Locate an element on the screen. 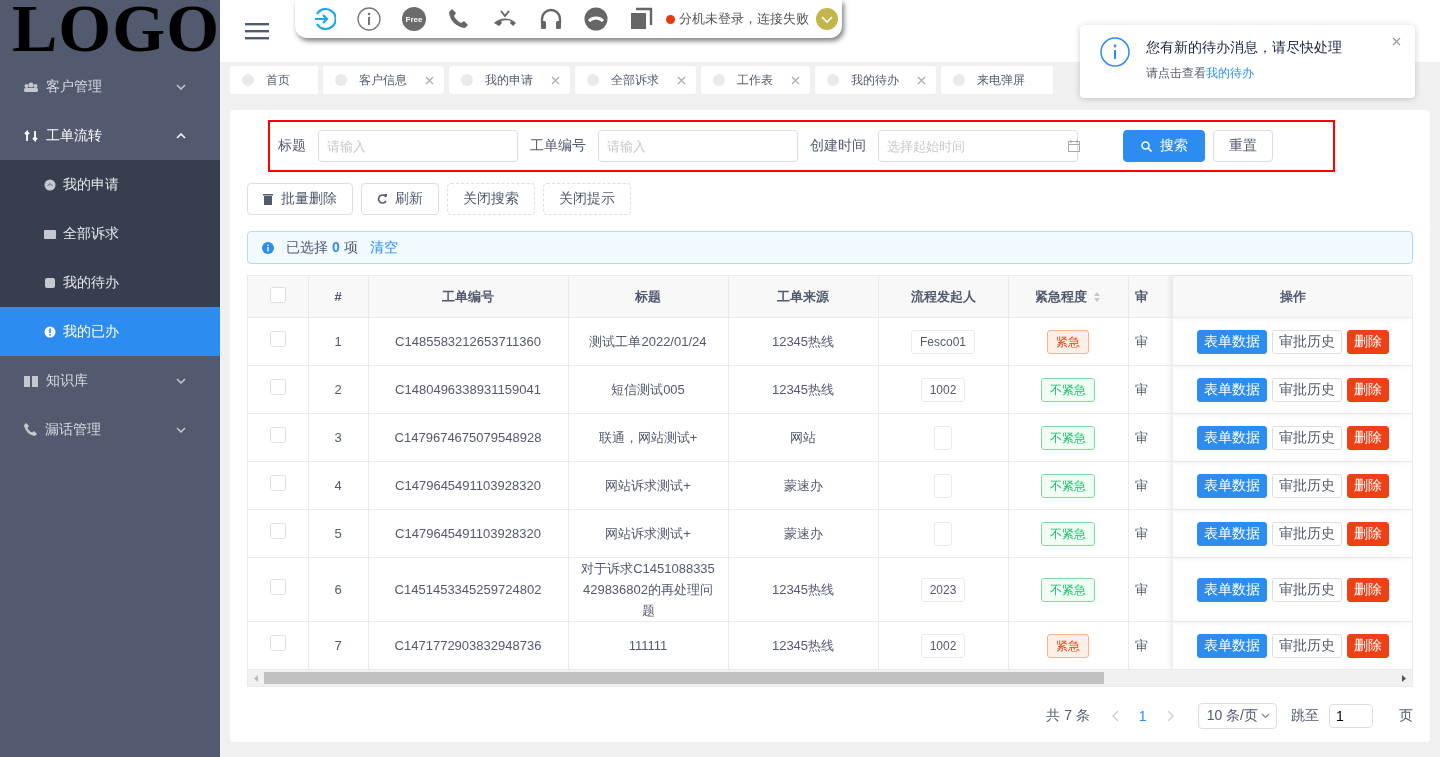 This screenshot has width=1440, height=757. toolbar-button: 刷新 is located at coordinates (400, 199).